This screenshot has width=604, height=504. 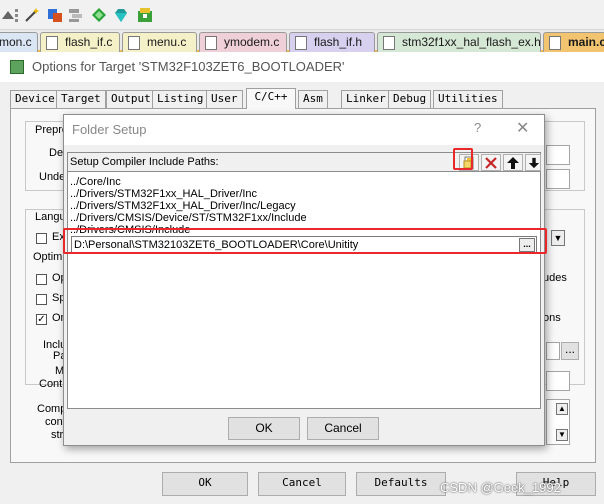 What do you see at coordinates (293, 245) in the screenshot?
I see `path-edit-input` at bounding box center [293, 245].